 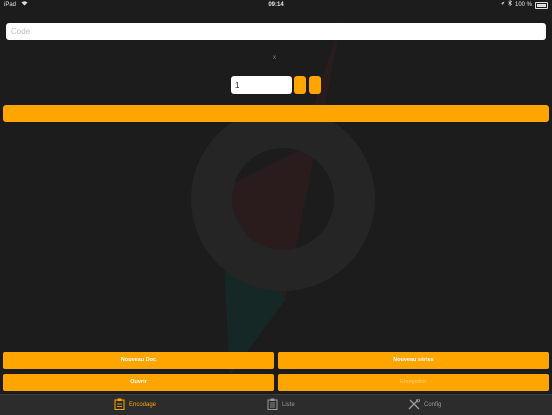 I want to click on code-input, so click(x=276, y=31).